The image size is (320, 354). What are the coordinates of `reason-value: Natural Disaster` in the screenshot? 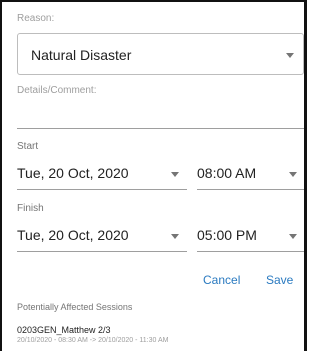 It's located at (81, 55).